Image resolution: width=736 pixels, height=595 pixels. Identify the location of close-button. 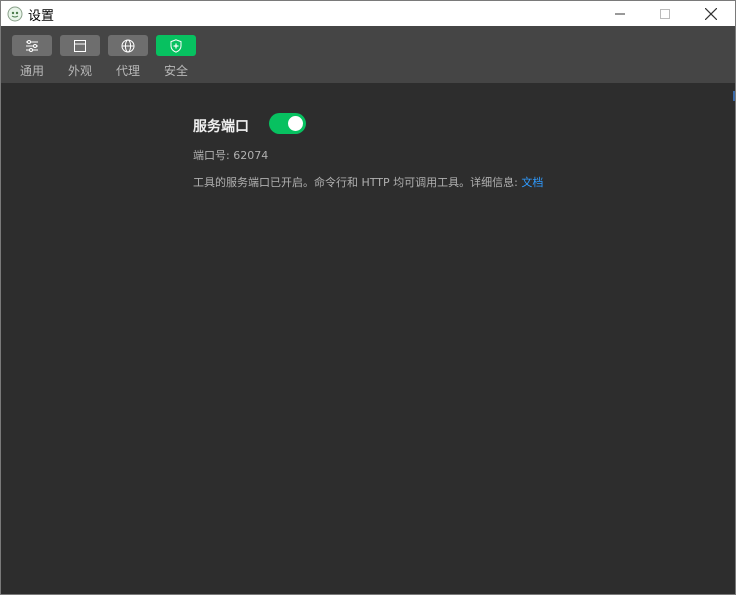
(711, 13).